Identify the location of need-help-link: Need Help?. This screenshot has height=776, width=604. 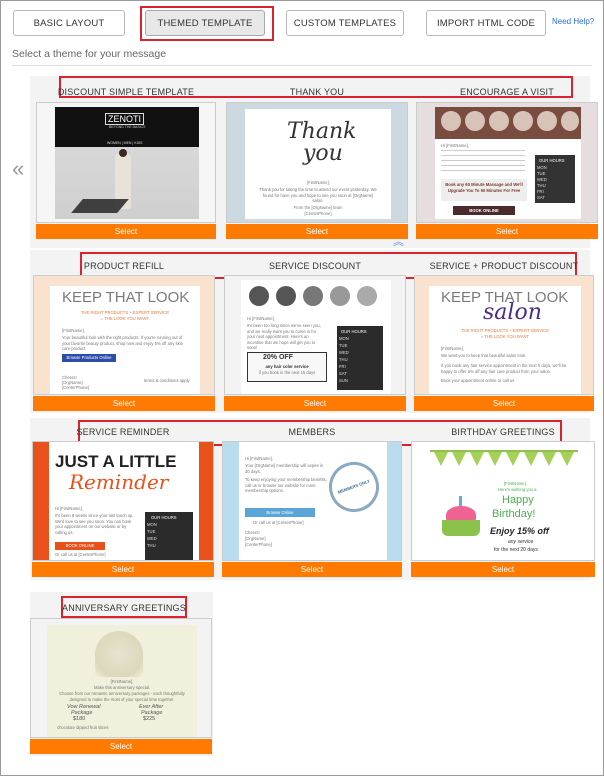
(573, 21).